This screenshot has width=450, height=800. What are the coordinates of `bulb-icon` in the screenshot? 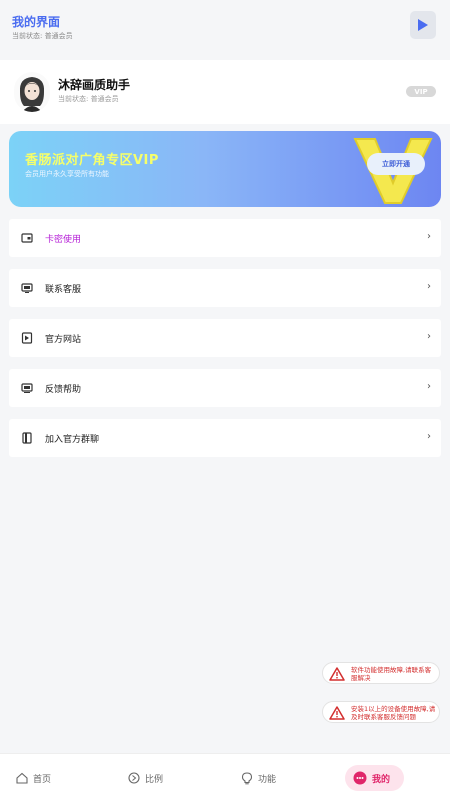 It's located at (247, 777).